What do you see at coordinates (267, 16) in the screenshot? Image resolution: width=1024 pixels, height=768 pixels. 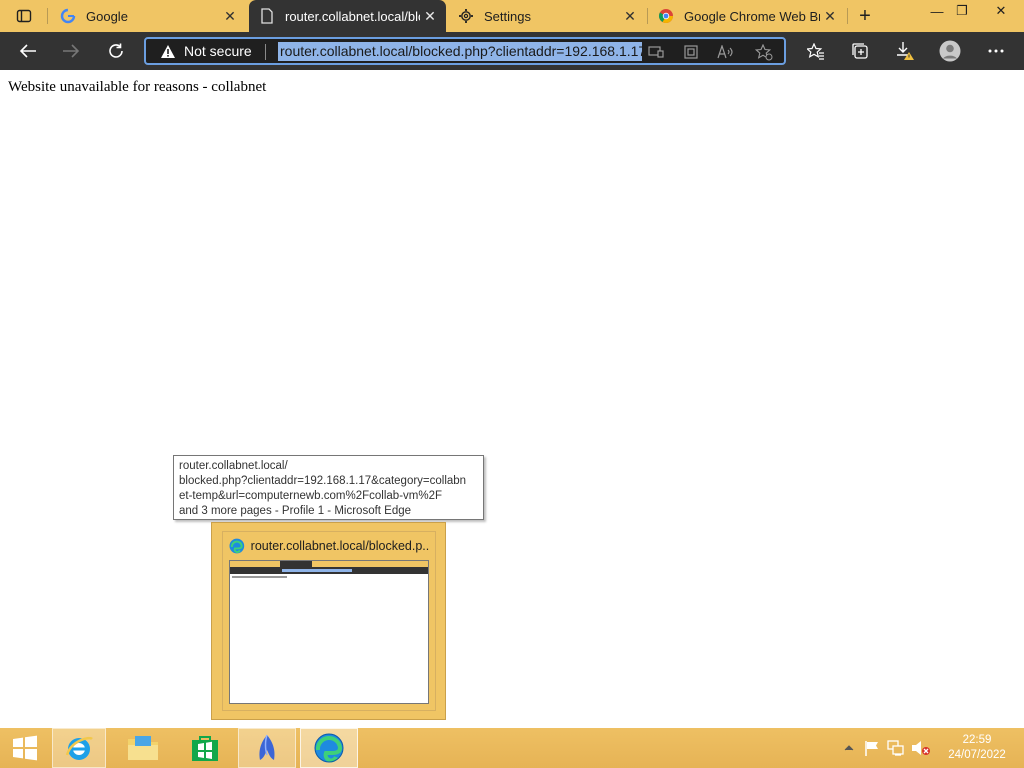 I see `page-icon` at bounding box center [267, 16].